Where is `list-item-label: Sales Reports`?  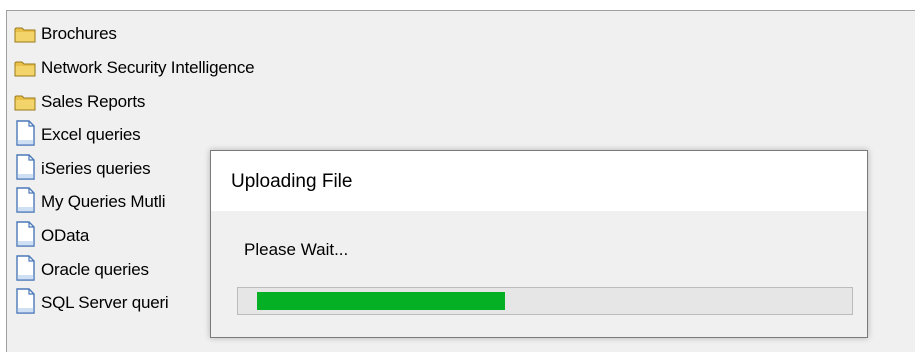
list-item-label: Sales Reports is located at coordinates (93, 101).